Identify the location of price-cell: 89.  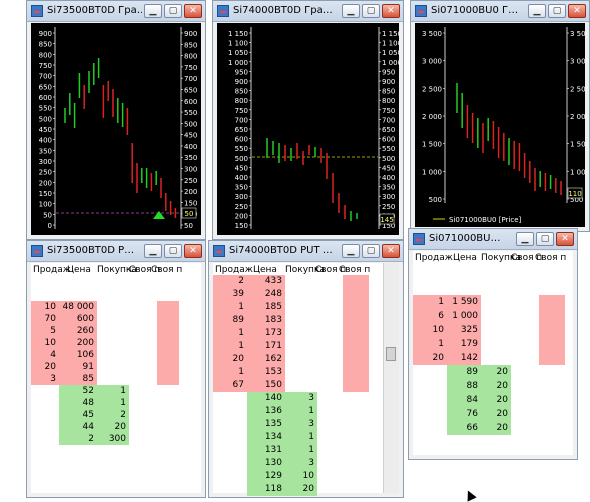
(464, 372).